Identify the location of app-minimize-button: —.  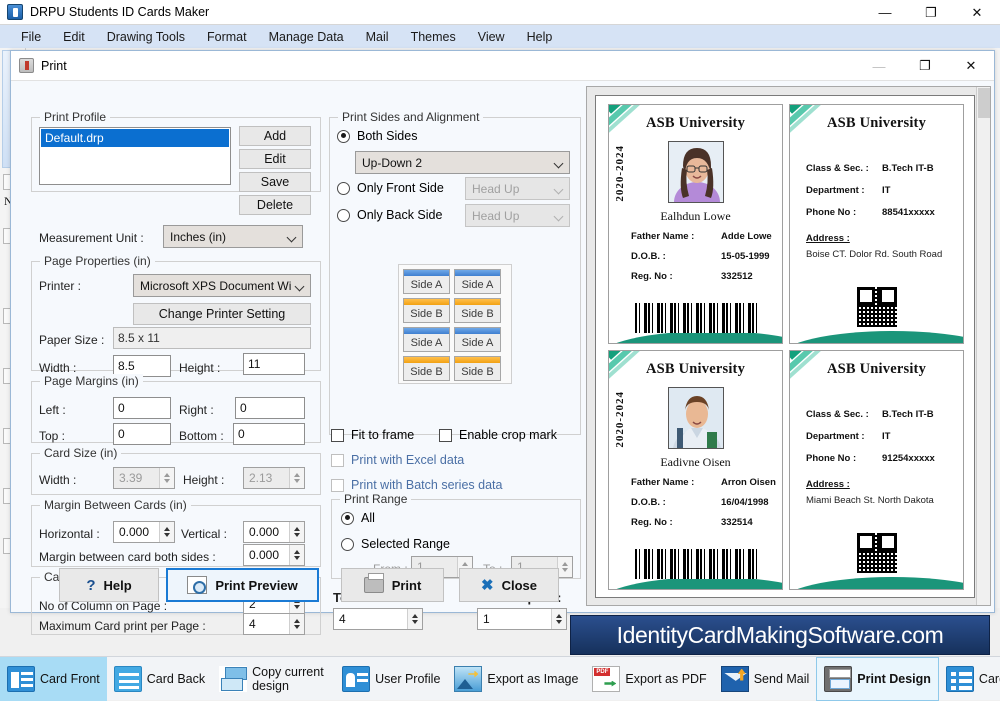
(885, 12).